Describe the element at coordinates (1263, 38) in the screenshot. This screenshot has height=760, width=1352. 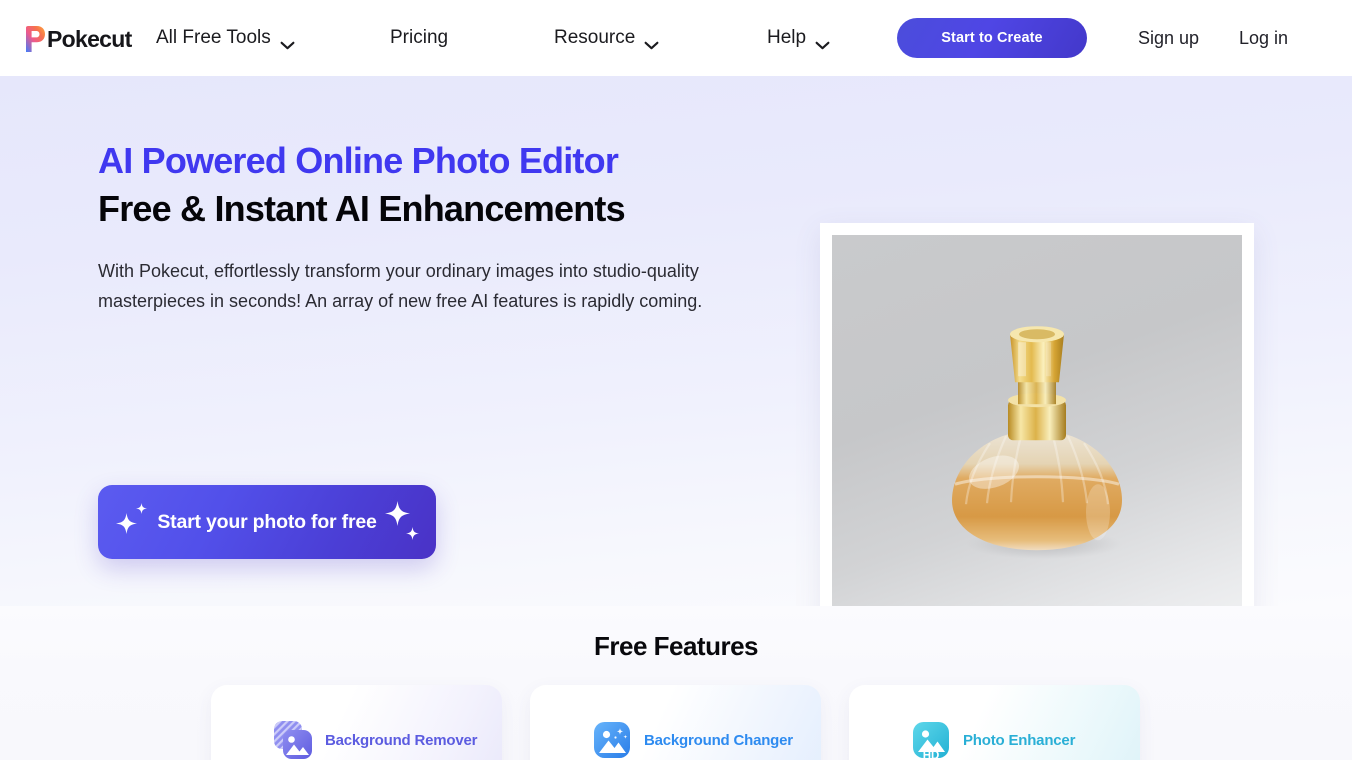
I see `log-in-link: Log in` at that location.